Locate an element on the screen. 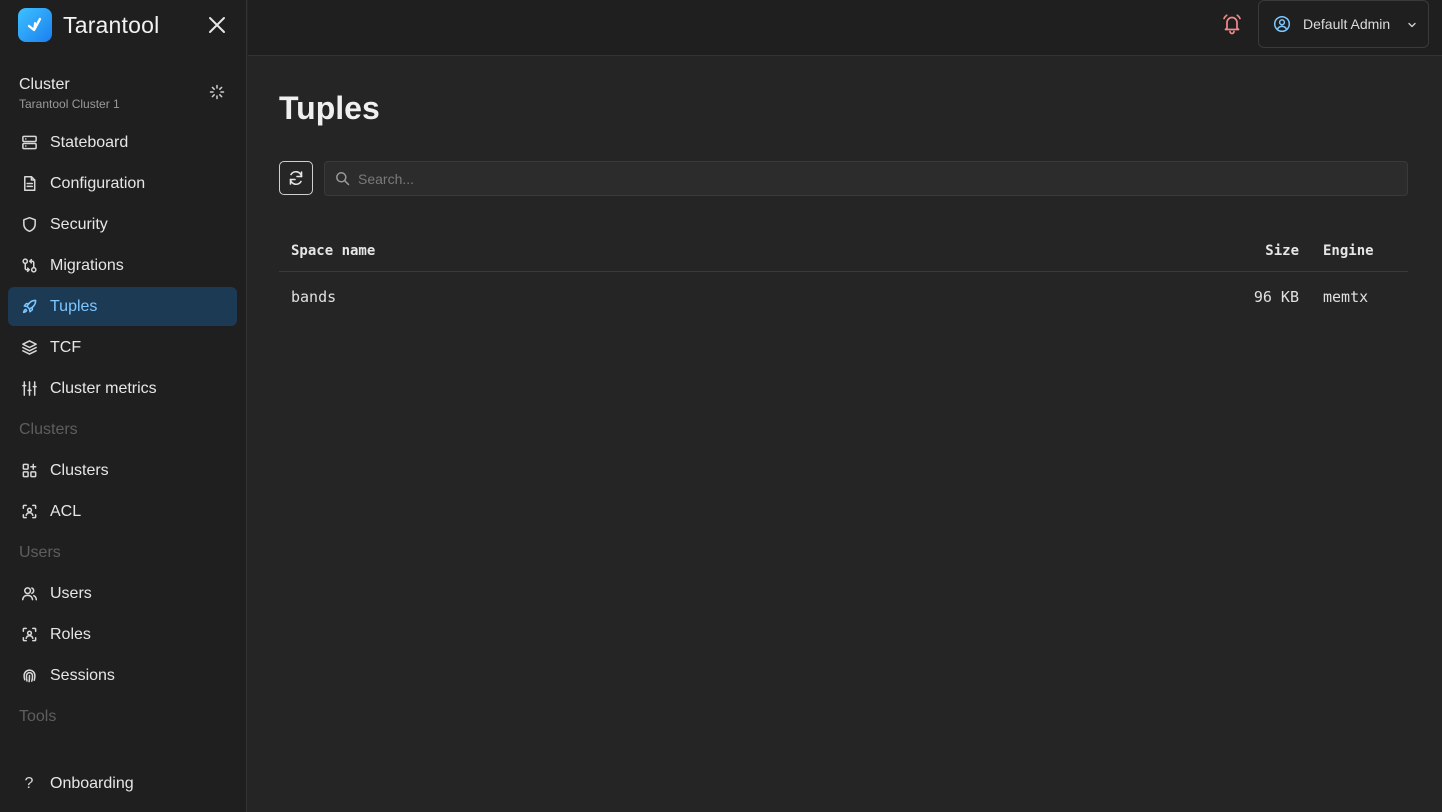 The width and height of the screenshot is (1442, 812). grid-icon is located at coordinates (29, 471).